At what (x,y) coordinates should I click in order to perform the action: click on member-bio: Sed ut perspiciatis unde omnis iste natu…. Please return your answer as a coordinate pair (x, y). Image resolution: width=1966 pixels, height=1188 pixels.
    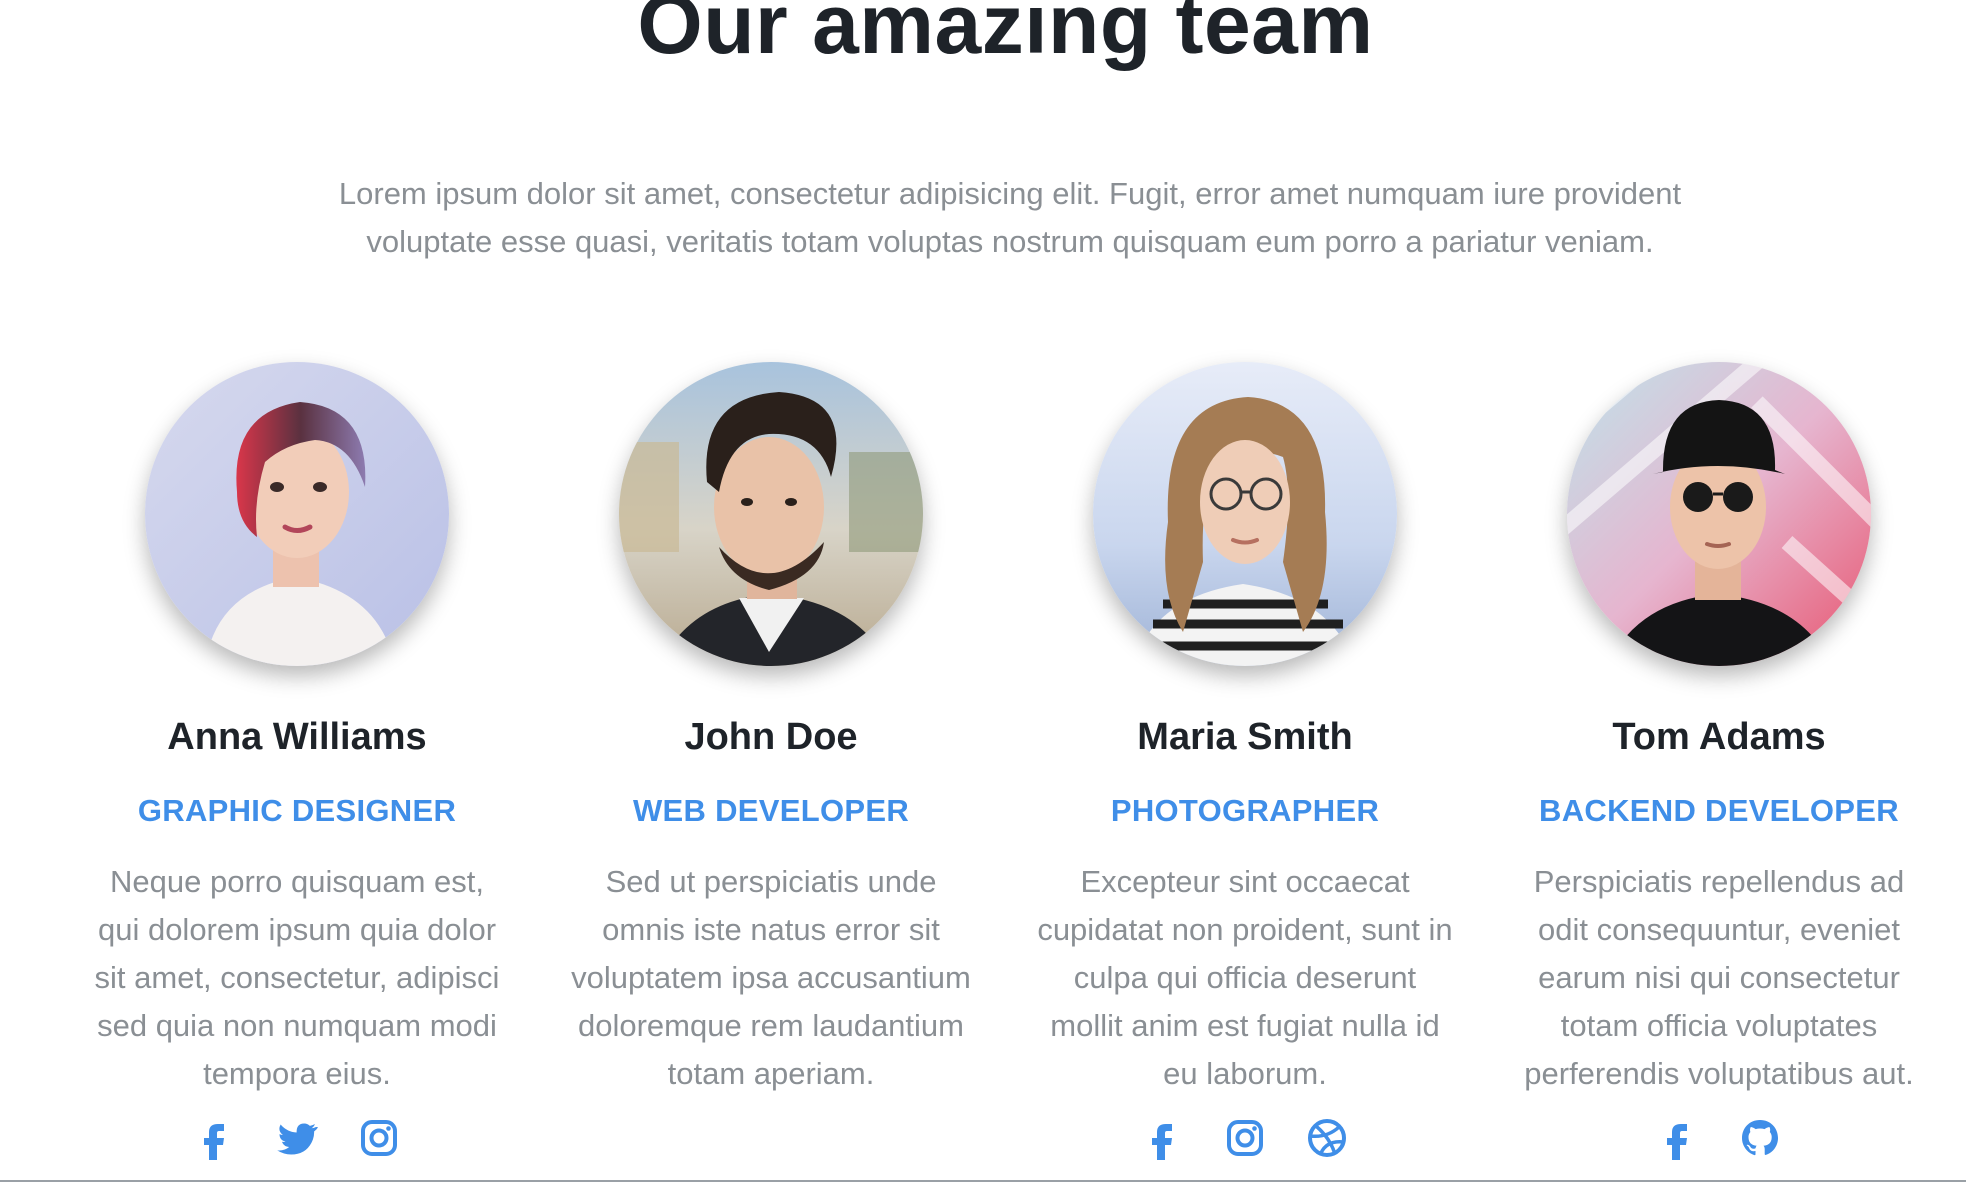
    Looking at the image, I should click on (771, 977).